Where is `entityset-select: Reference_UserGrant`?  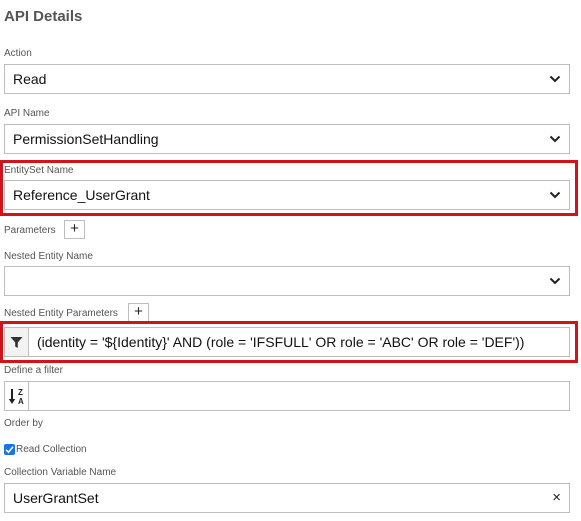
entityset-select: Reference_UserGrant is located at coordinates (287, 195).